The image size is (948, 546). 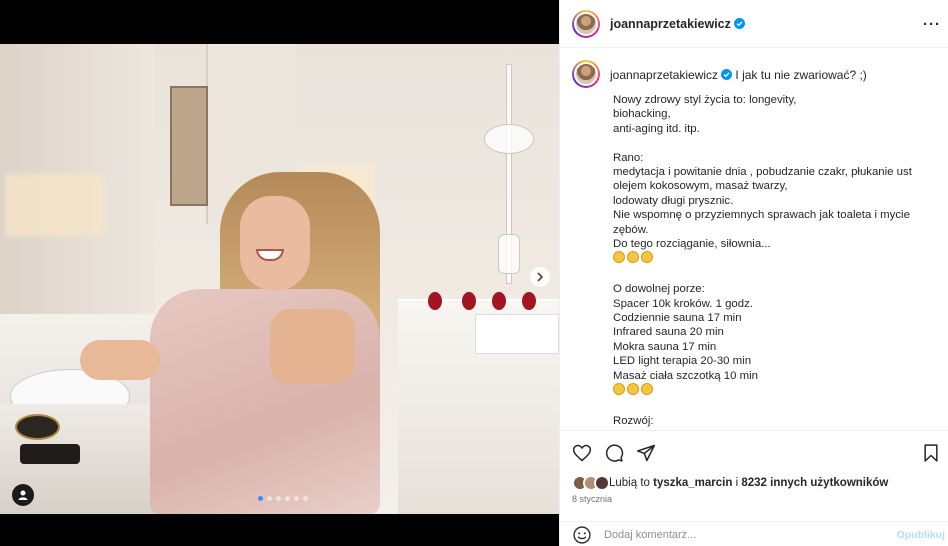 What do you see at coordinates (656, 128) in the screenshot?
I see `caption-line: anti-aging itd. itp.` at bounding box center [656, 128].